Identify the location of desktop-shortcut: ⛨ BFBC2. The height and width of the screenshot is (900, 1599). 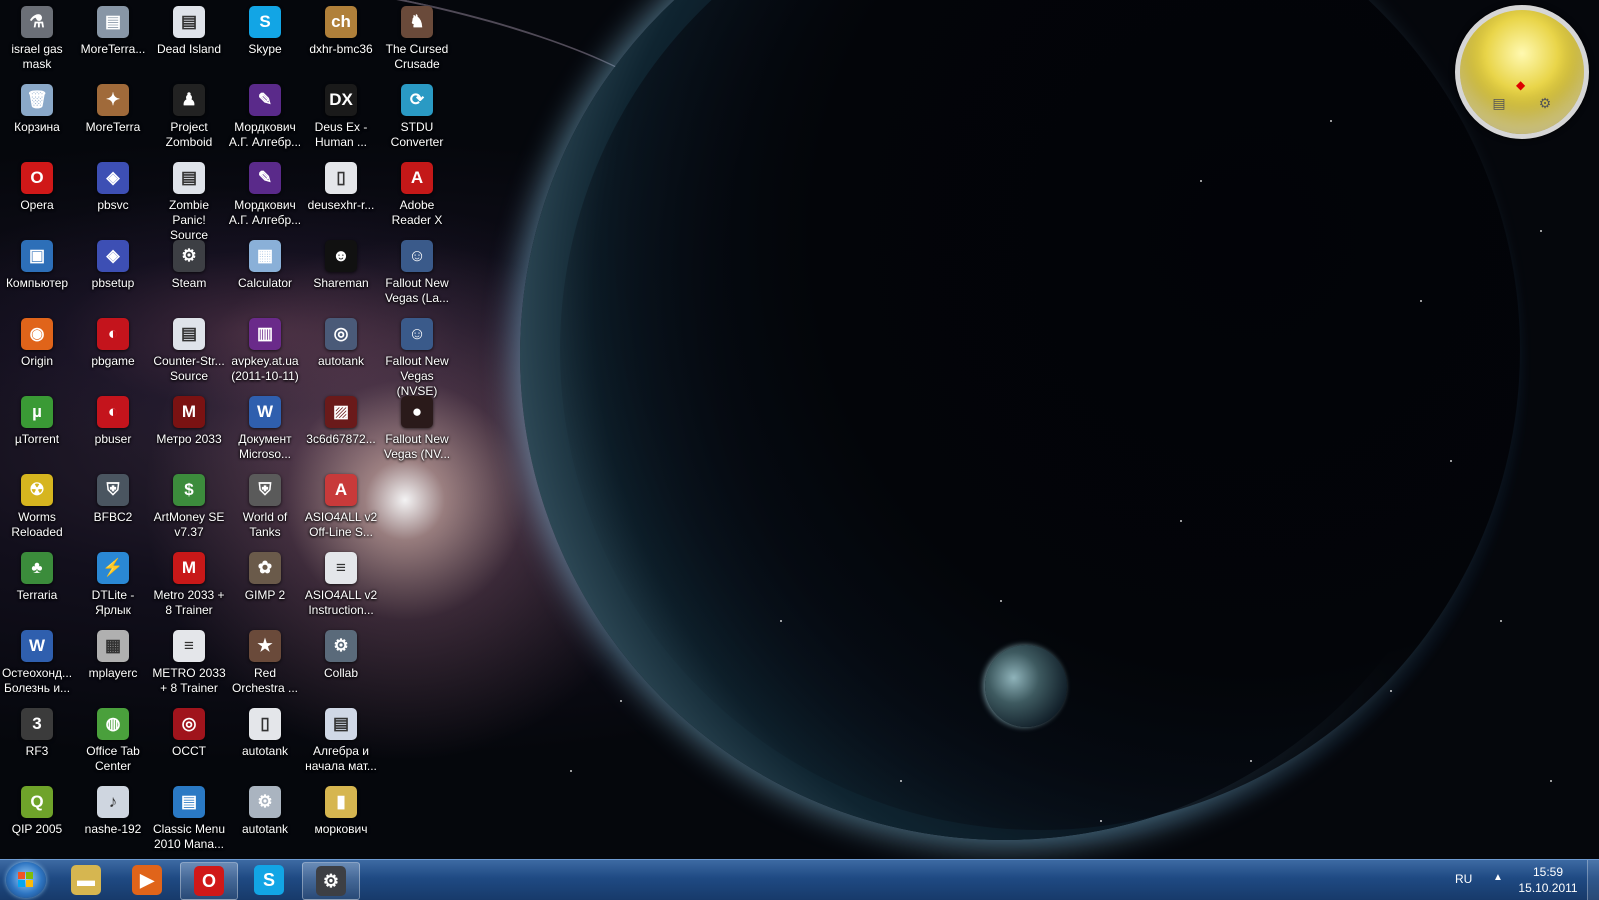
(113, 508).